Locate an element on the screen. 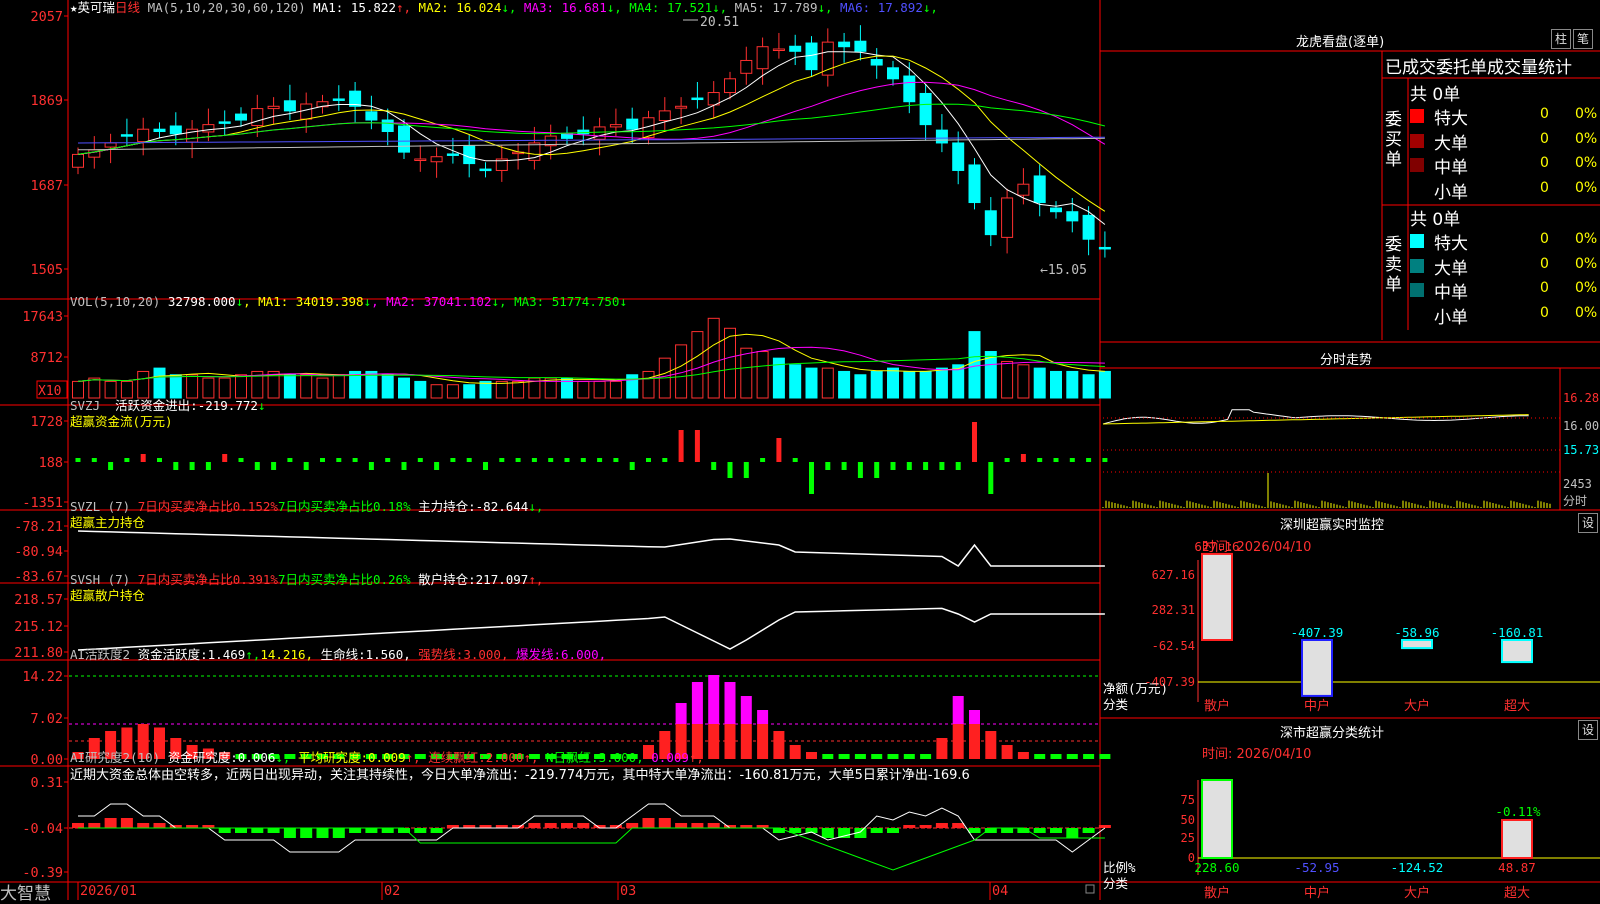 This screenshot has width=1600, height=904. bar-mode-button: 柱 is located at coordinates (1561, 39).